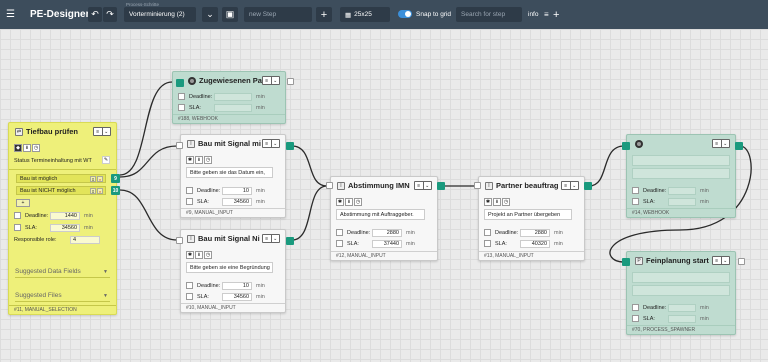 The height and width of the screenshot is (362, 768). I want to click on description-field: Bitte geben sie eine Begründung, so click(229, 267).